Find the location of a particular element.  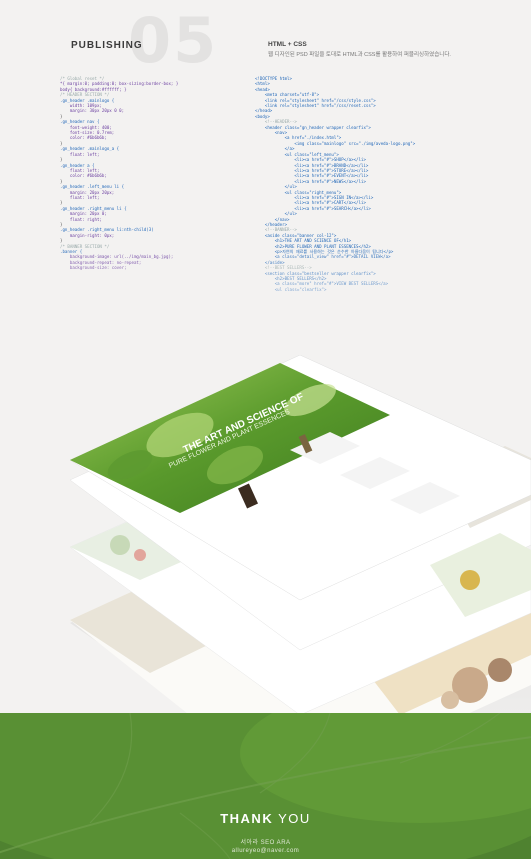

author-name: 서아라 SEO ARA is located at coordinates (265, 843).